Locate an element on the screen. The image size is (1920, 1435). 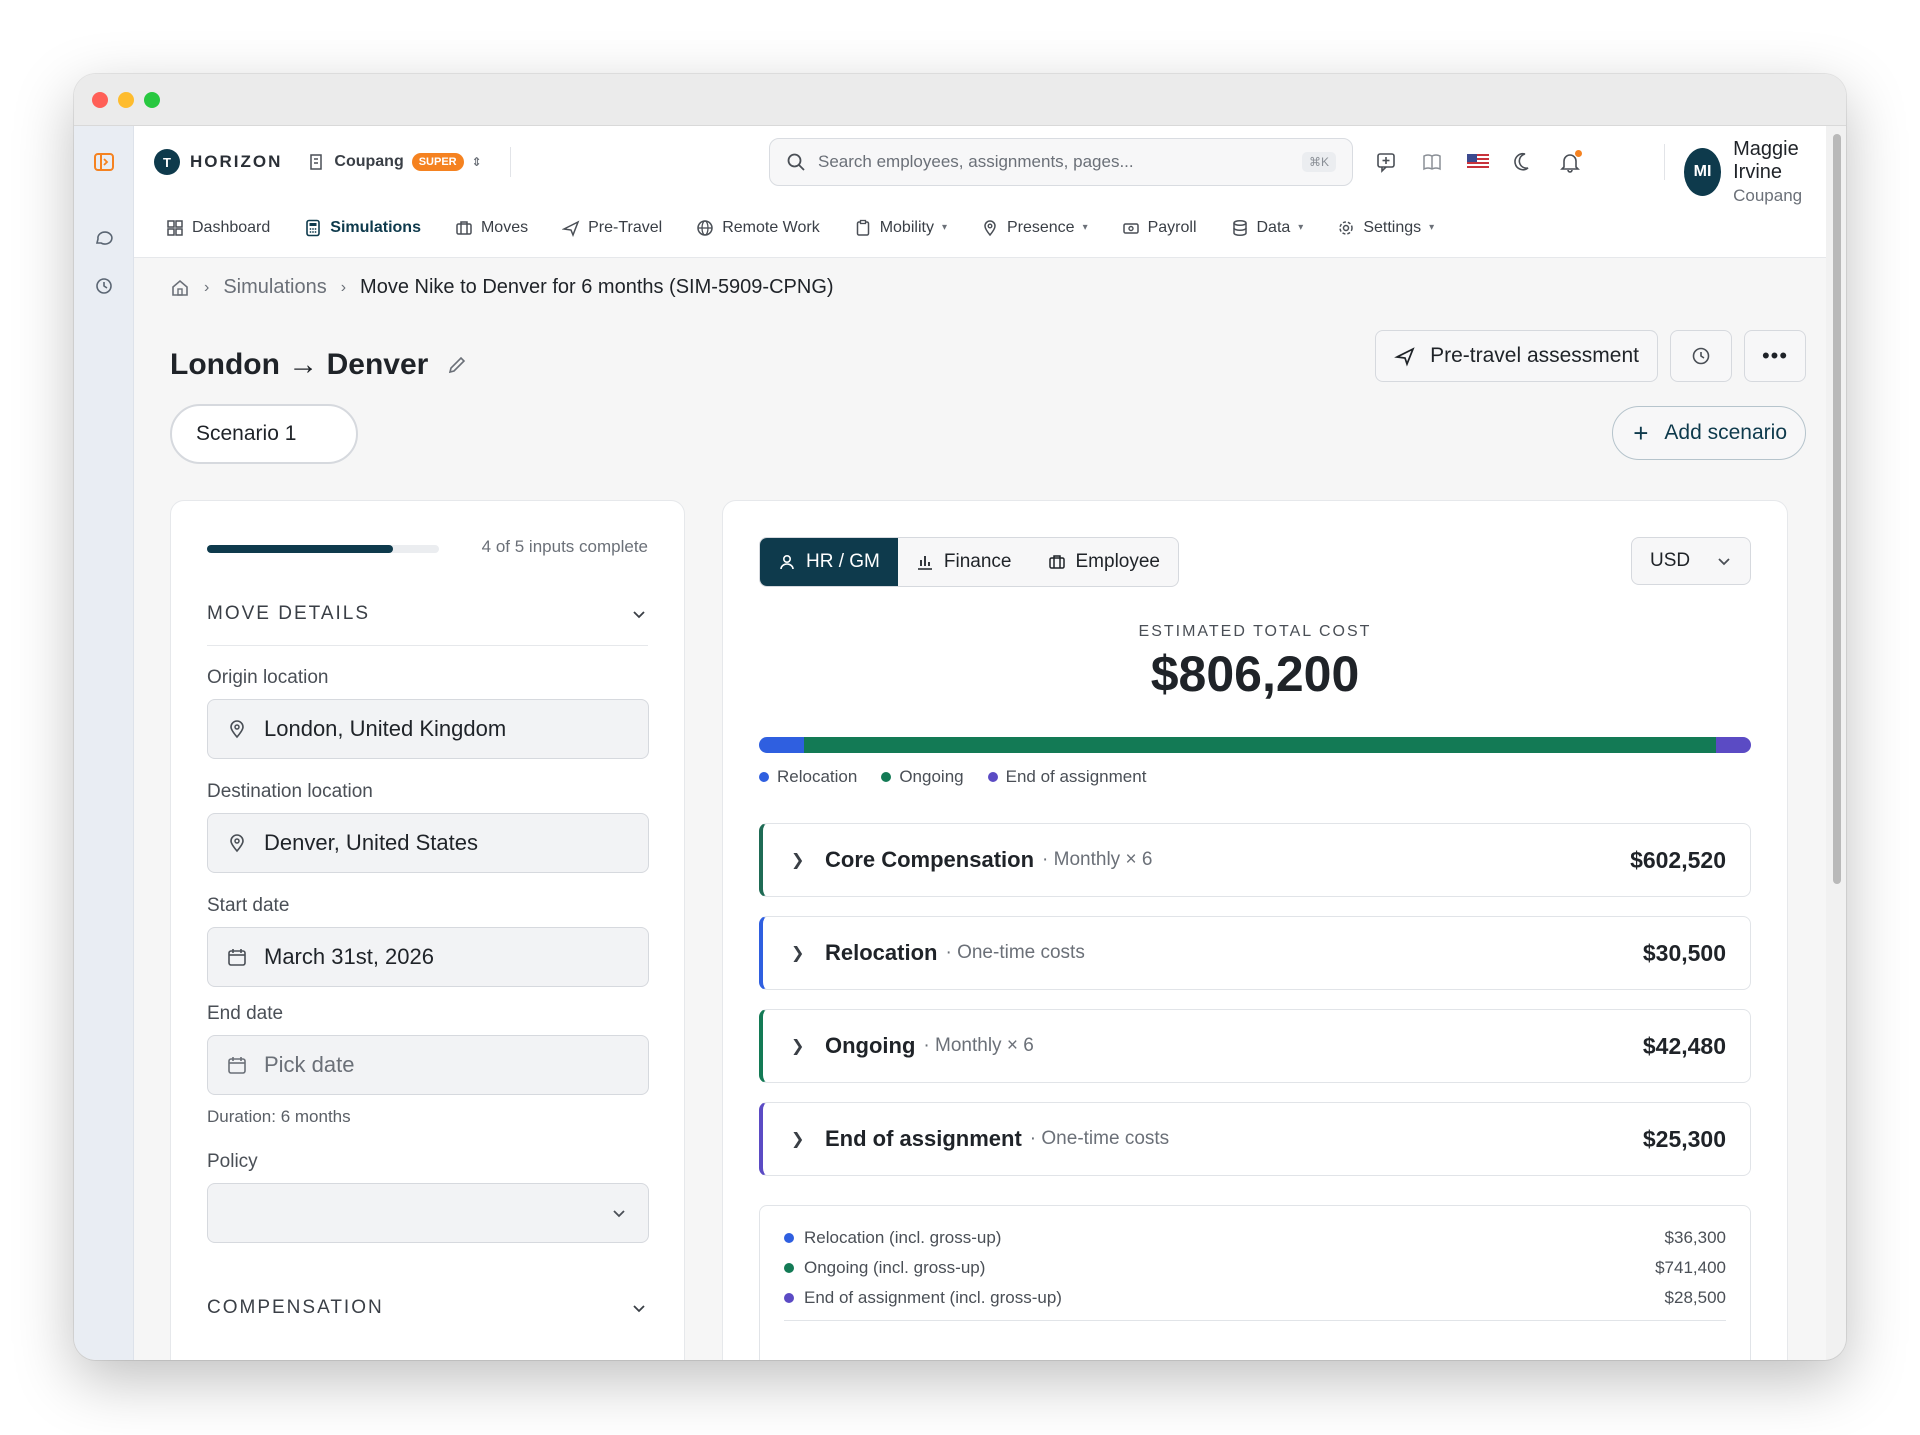
notification-dot is located at coordinates (1578, 153).